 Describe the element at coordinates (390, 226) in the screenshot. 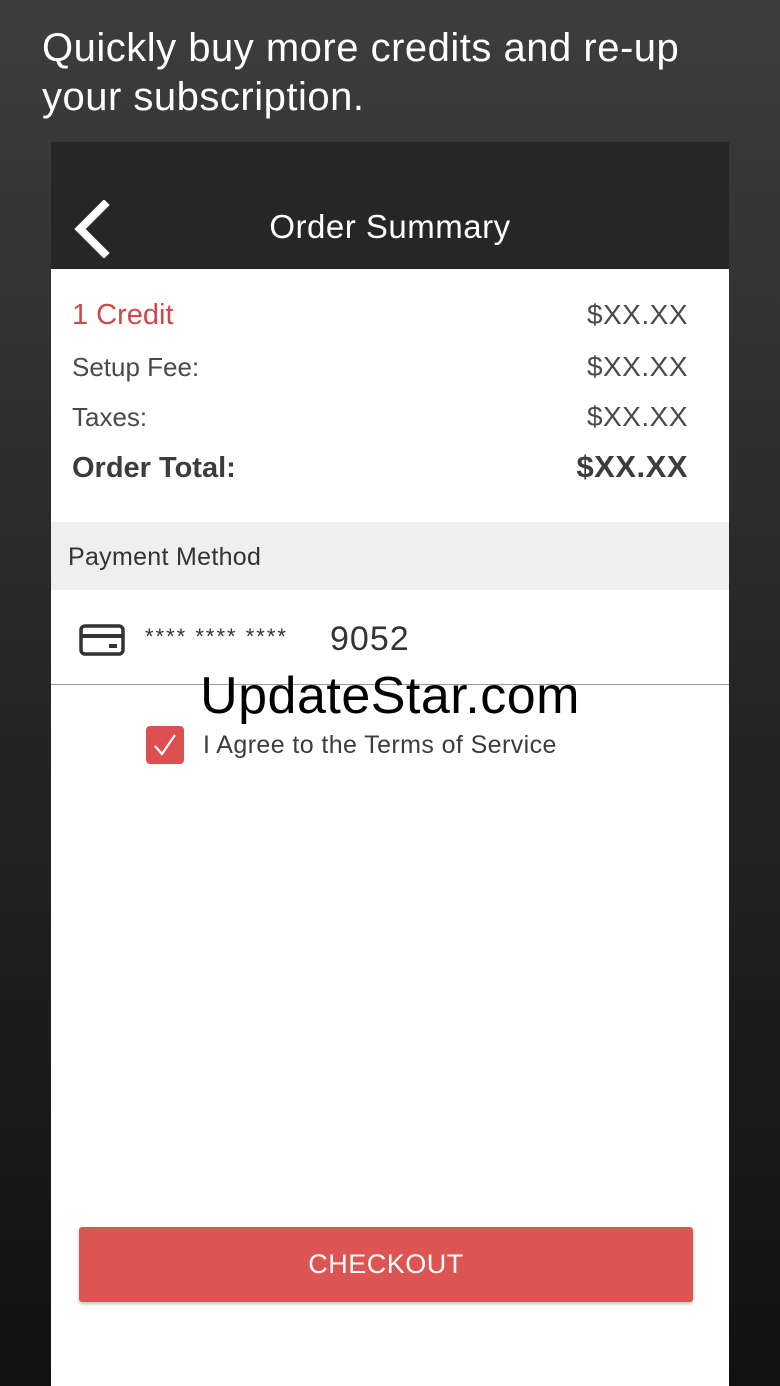

I see `page-title: Order Summary` at that location.